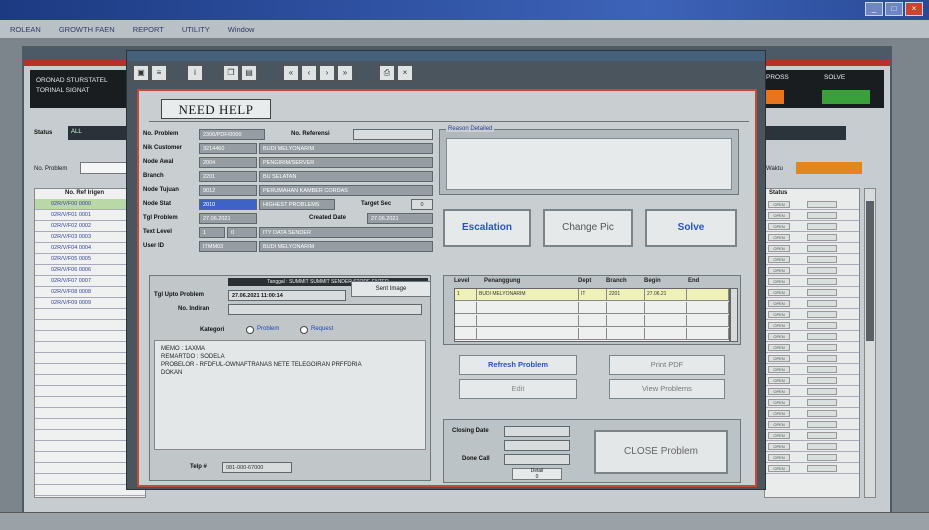  I want to click on telp-field: 081-000-67000, so click(257, 467).